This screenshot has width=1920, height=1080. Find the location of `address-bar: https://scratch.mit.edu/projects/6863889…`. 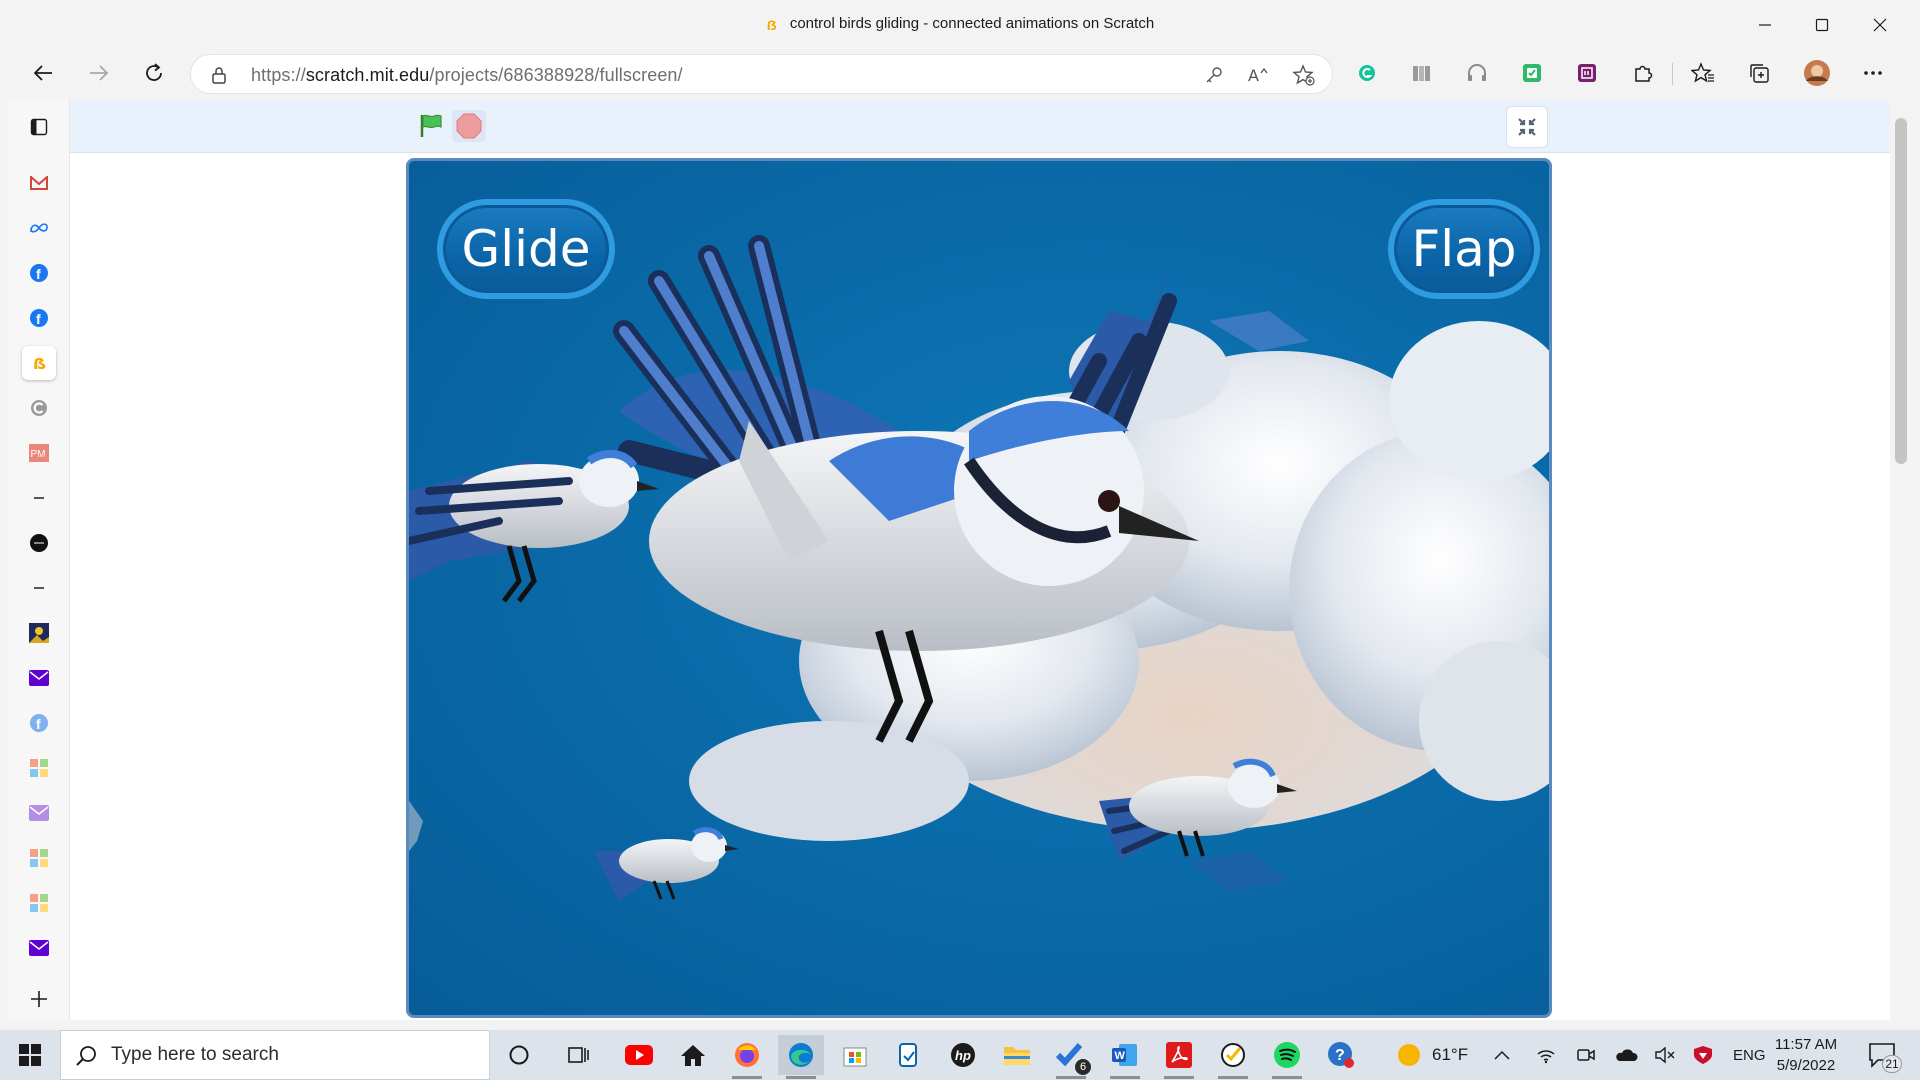

address-bar: https://scratch.mit.edu/projects/6863889… is located at coordinates (761, 74).